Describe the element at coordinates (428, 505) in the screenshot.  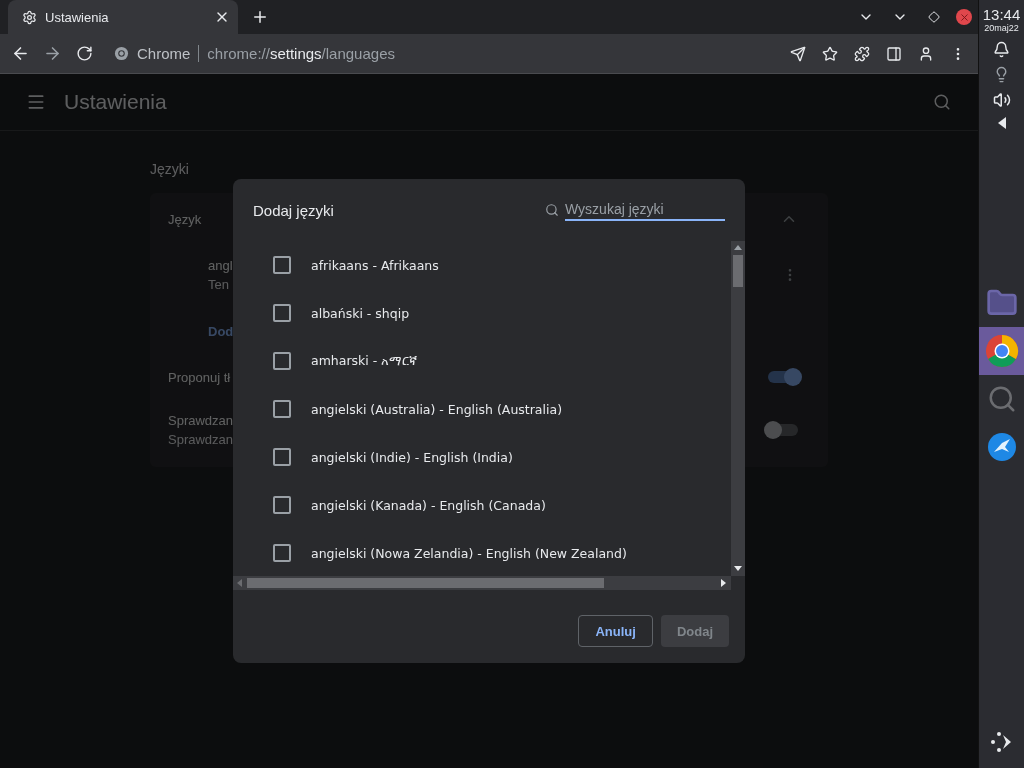
I see `language-option: angielski (Kanada) - English (Canada)` at that location.